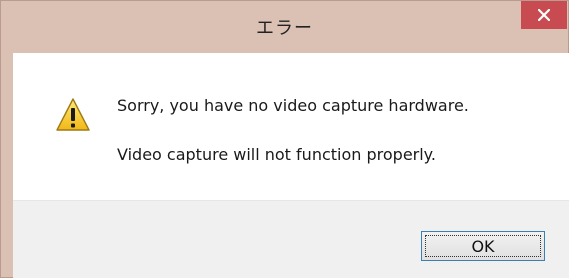  I want to click on ok-button: OK, so click(483, 246).